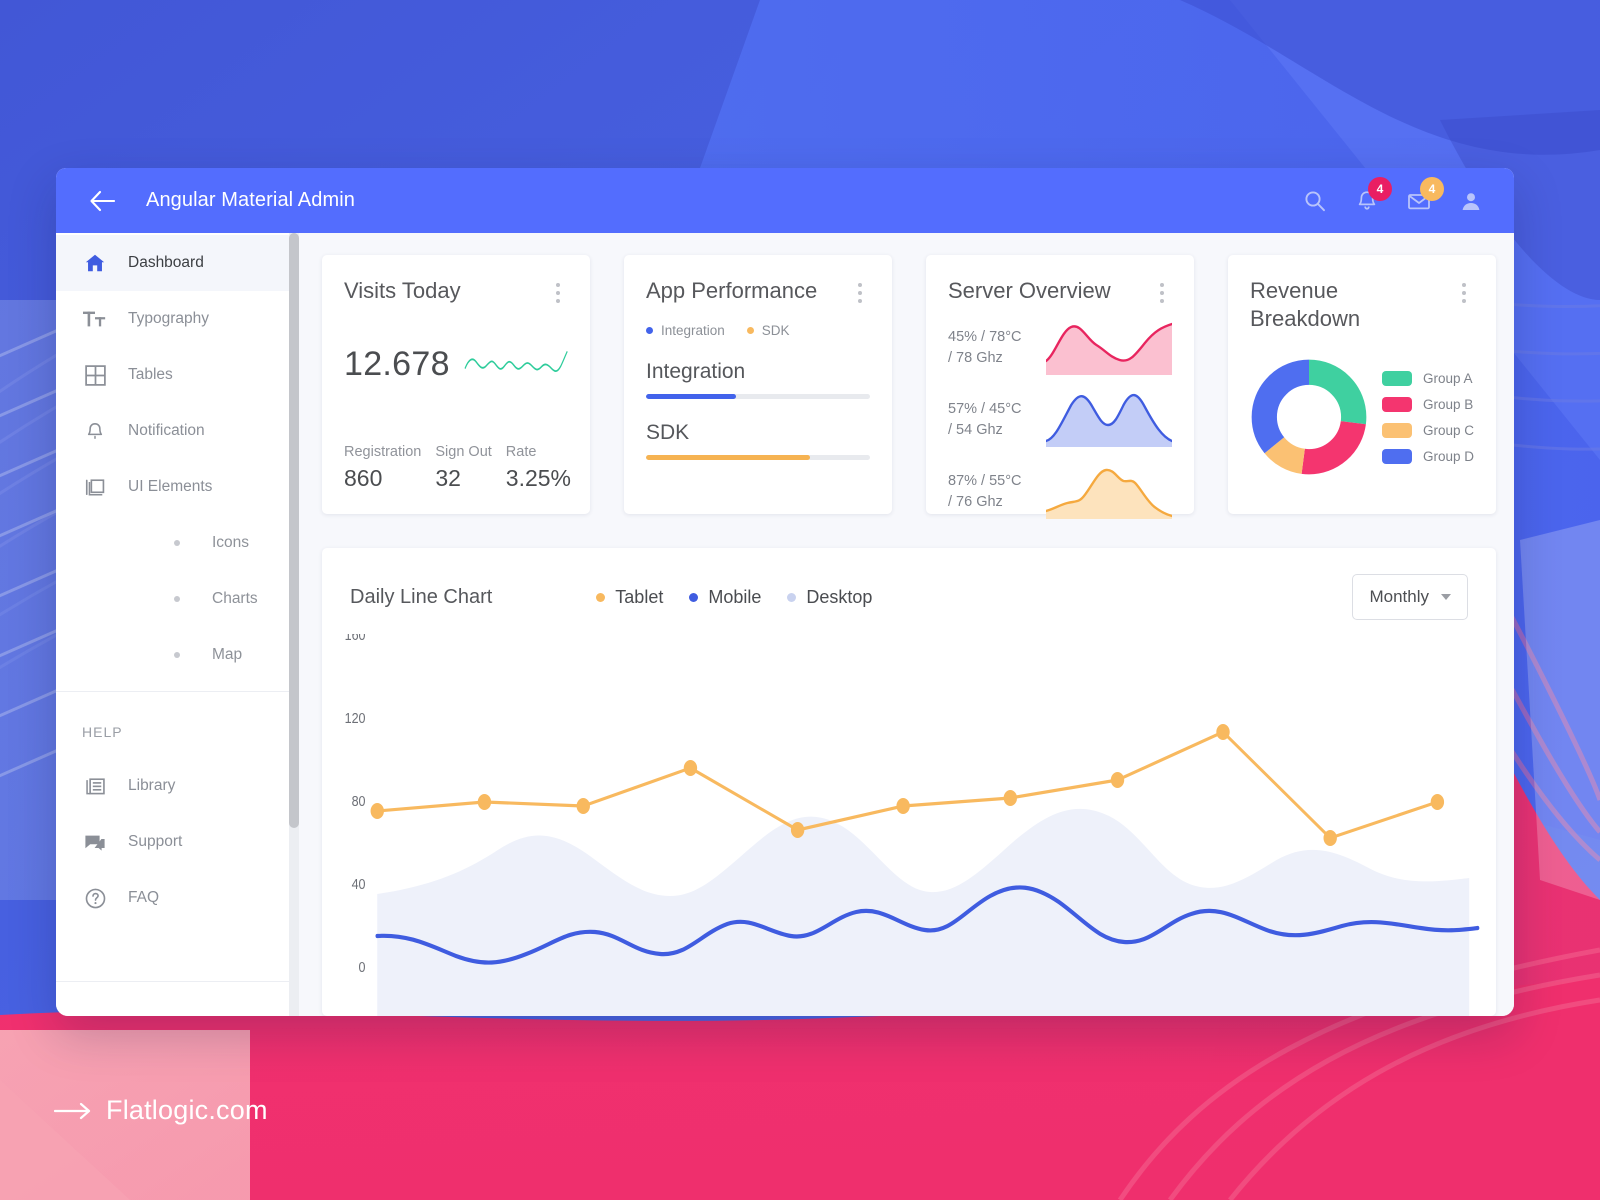 This screenshot has width=1600, height=1200. I want to click on chevron-down-icon, so click(1446, 597).